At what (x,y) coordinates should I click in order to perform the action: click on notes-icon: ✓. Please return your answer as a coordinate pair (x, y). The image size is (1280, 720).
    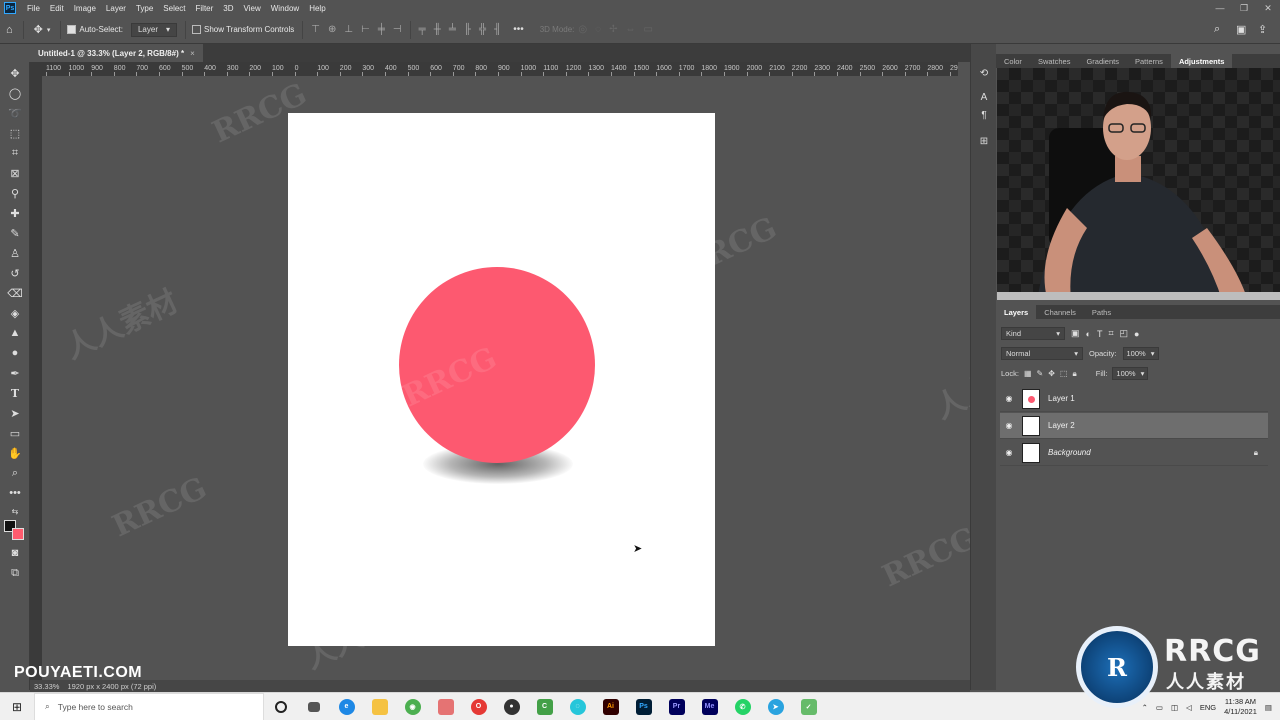
    Looking at the image, I should click on (808, 706).